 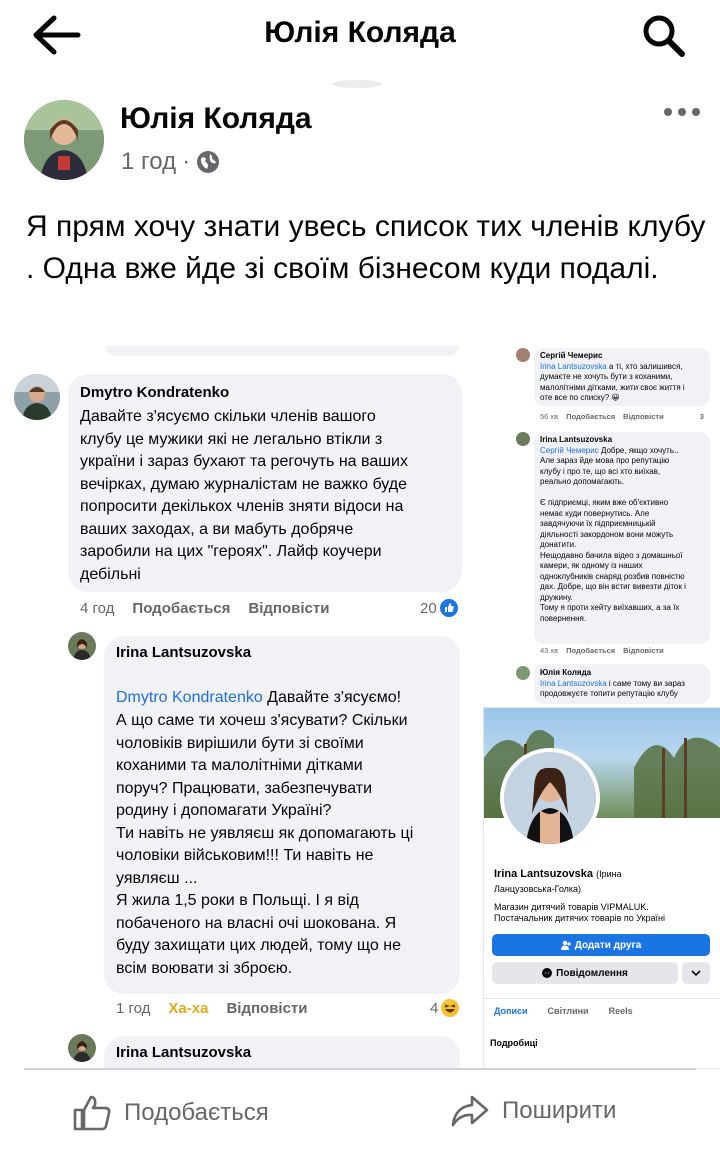 I want to click on reply-time: 1 год, so click(x=133, y=1008).